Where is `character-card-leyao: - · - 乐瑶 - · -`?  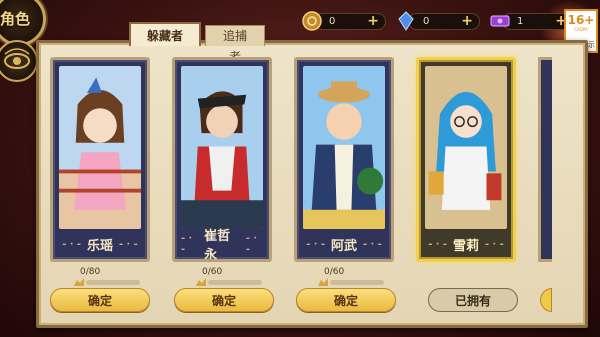
character-card-leyao: - · - 乐瑶 - · - is located at coordinates (100, 159).